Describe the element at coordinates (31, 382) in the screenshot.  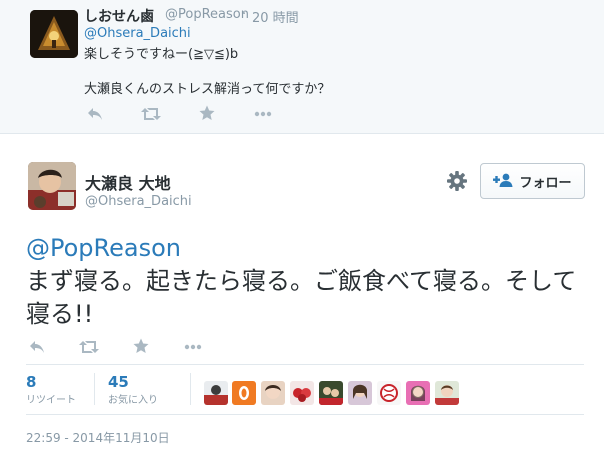
I see `retweet-count: 8` at that location.